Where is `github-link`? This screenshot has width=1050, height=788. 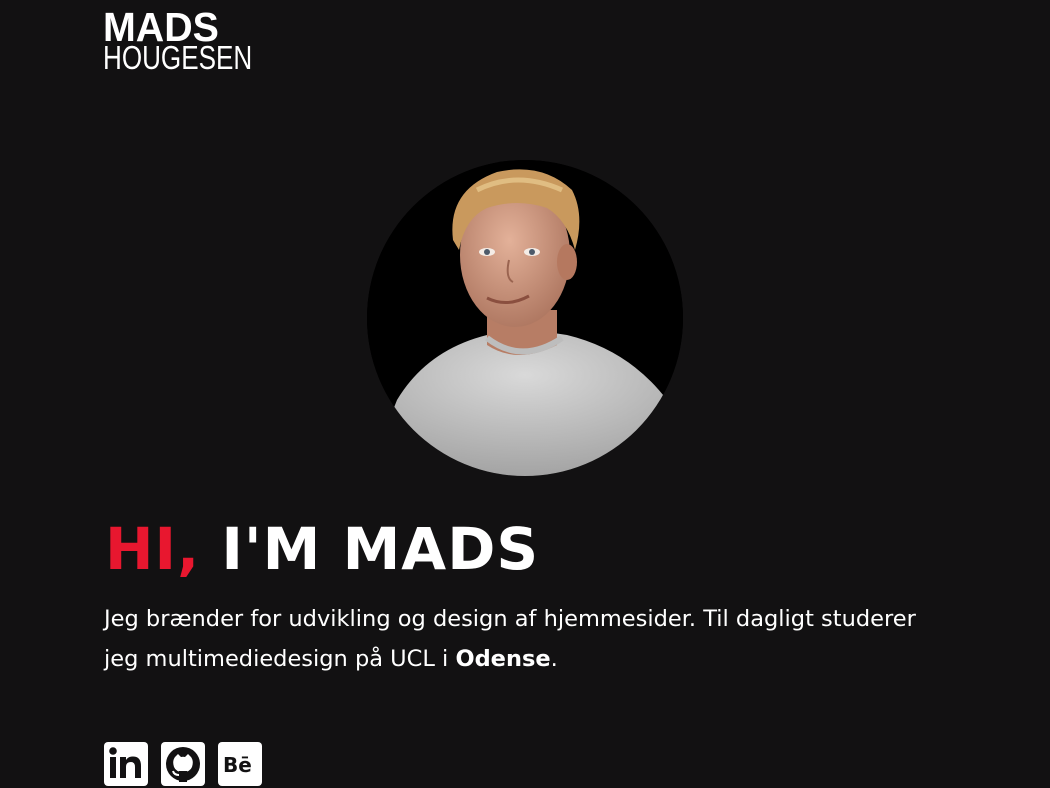
github-link is located at coordinates (183, 764).